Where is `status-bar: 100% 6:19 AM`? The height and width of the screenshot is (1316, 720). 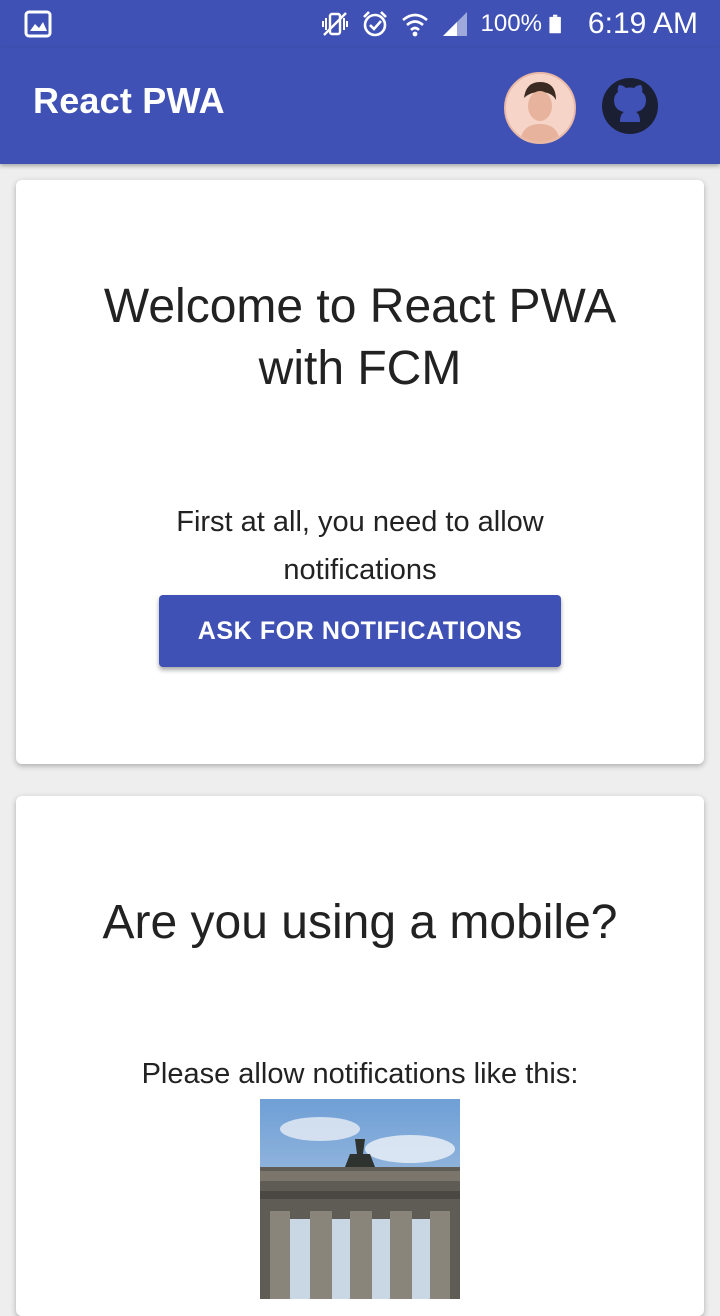
status-bar: 100% 6:19 AM is located at coordinates (360, 24).